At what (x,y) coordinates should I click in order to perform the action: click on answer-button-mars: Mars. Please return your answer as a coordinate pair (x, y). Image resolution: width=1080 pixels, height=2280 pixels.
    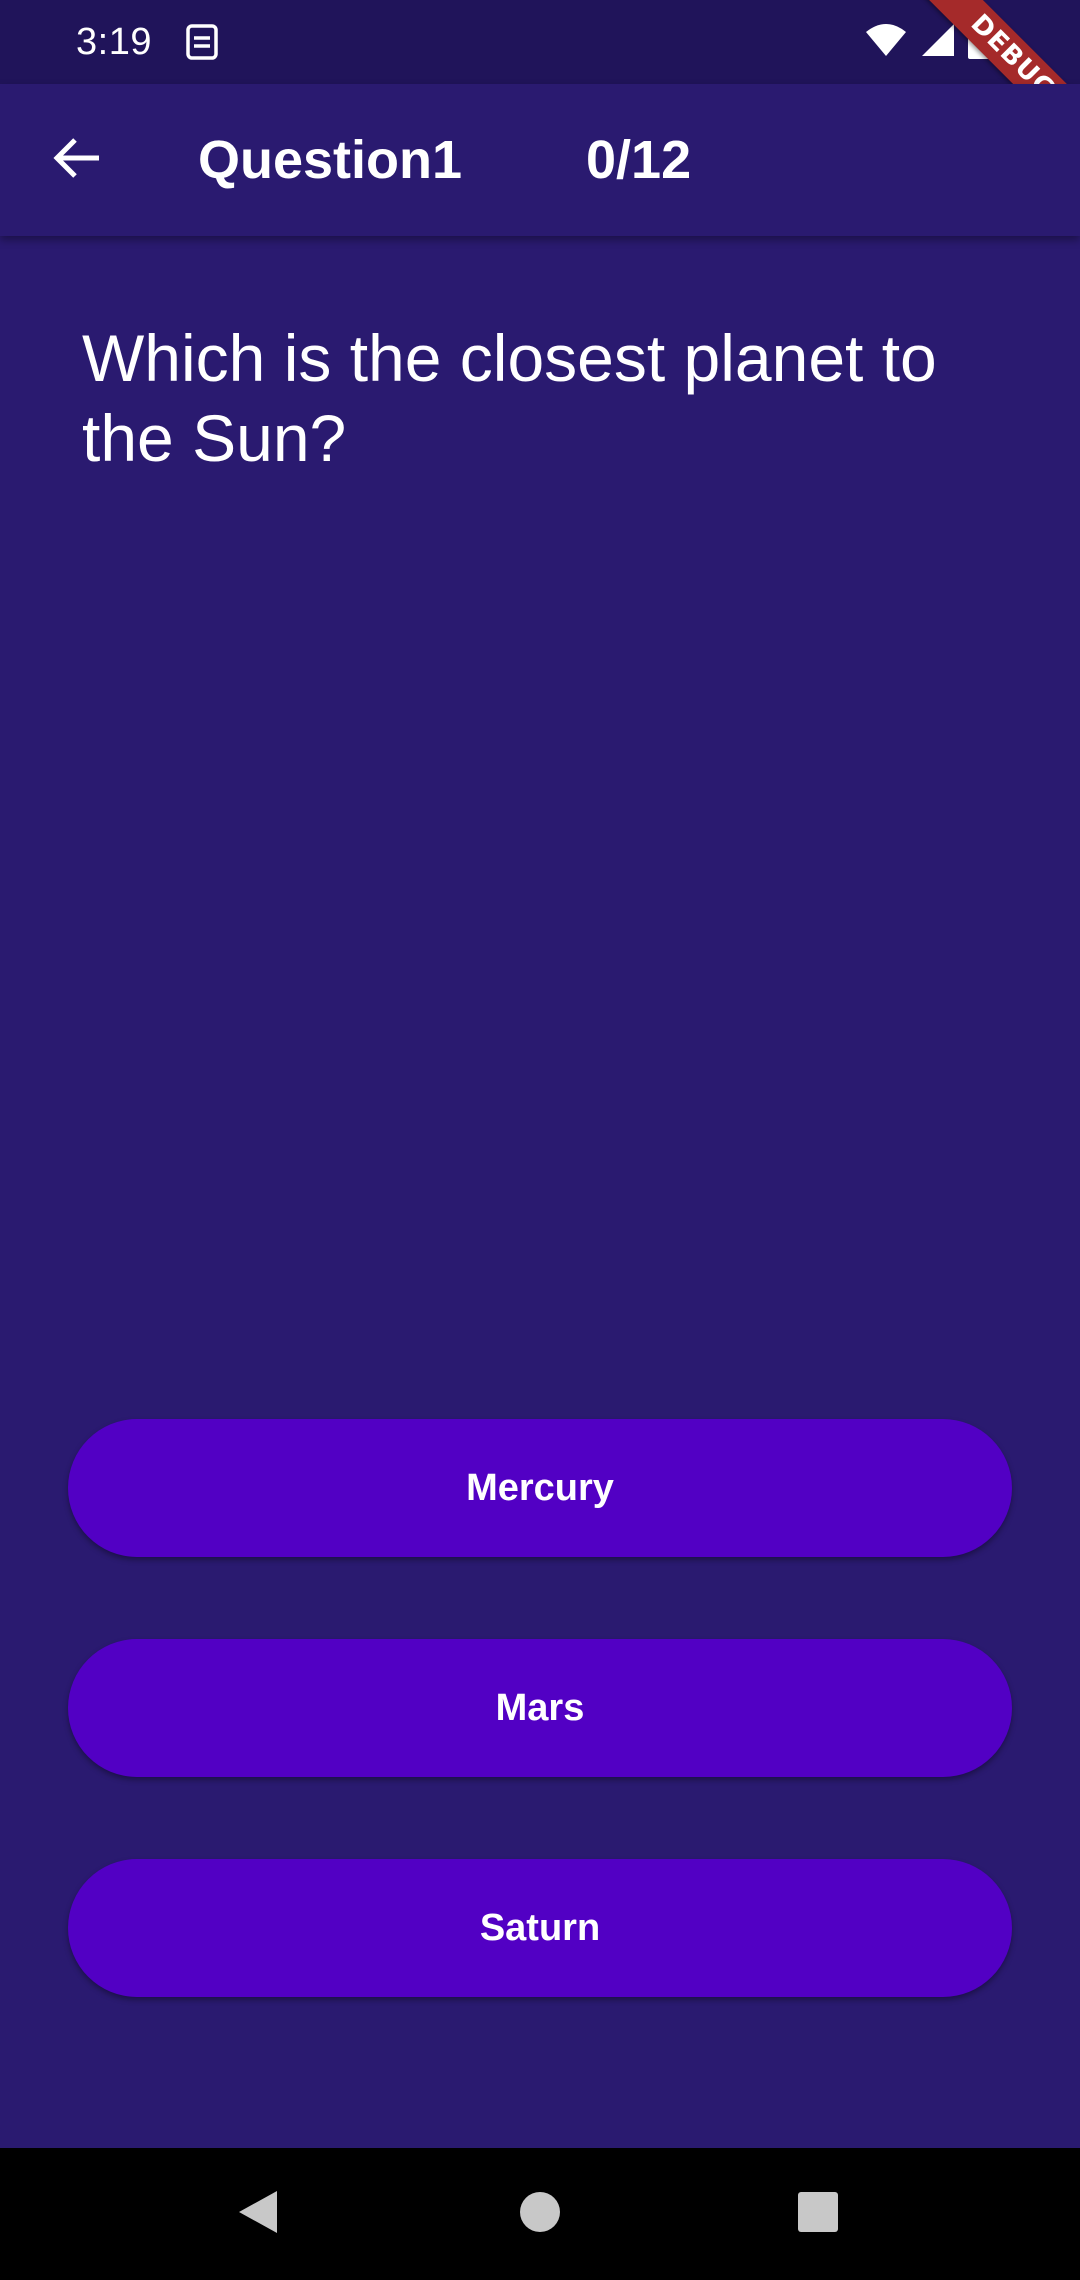
    Looking at the image, I should click on (540, 1708).